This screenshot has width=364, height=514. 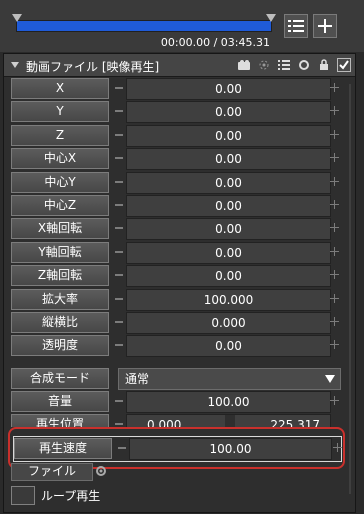 I want to click on param-button: X軸回転, so click(x=60, y=228).